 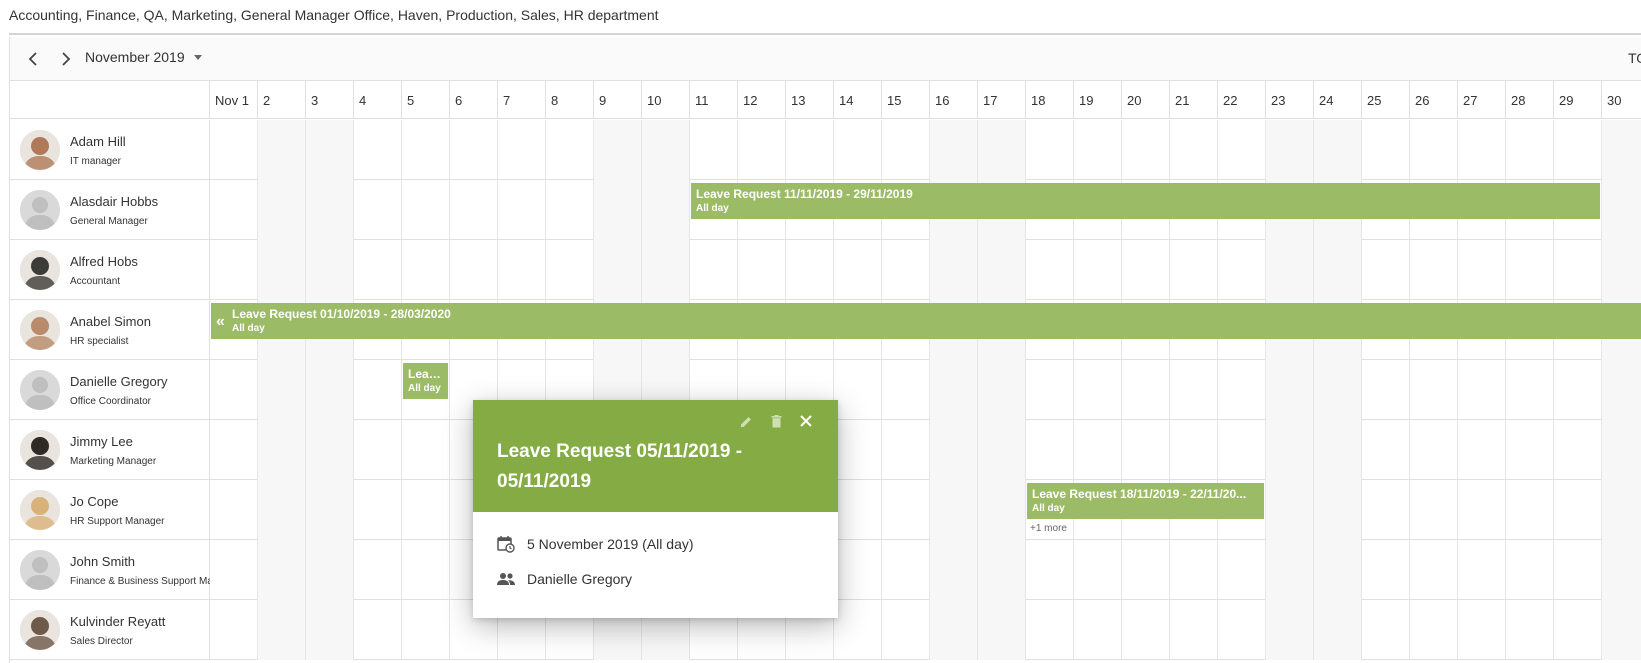 What do you see at coordinates (1634, 58) in the screenshot?
I see `today-button: TO` at bounding box center [1634, 58].